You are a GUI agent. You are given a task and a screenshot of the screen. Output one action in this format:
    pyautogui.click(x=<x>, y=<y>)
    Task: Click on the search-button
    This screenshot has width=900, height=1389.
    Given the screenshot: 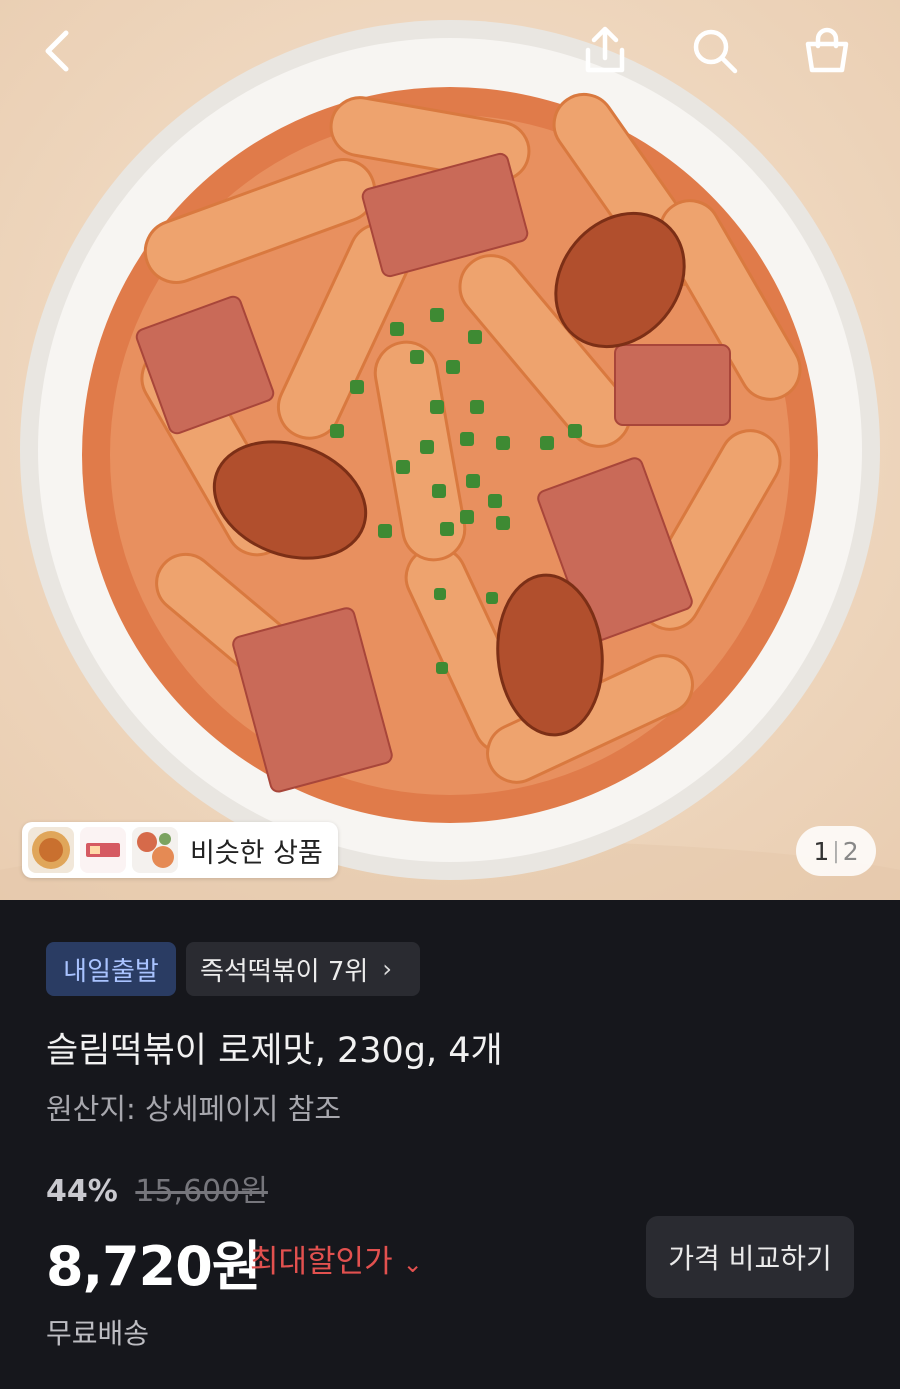 What is the action you would take?
    pyautogui.click(x=715, y=51)
    